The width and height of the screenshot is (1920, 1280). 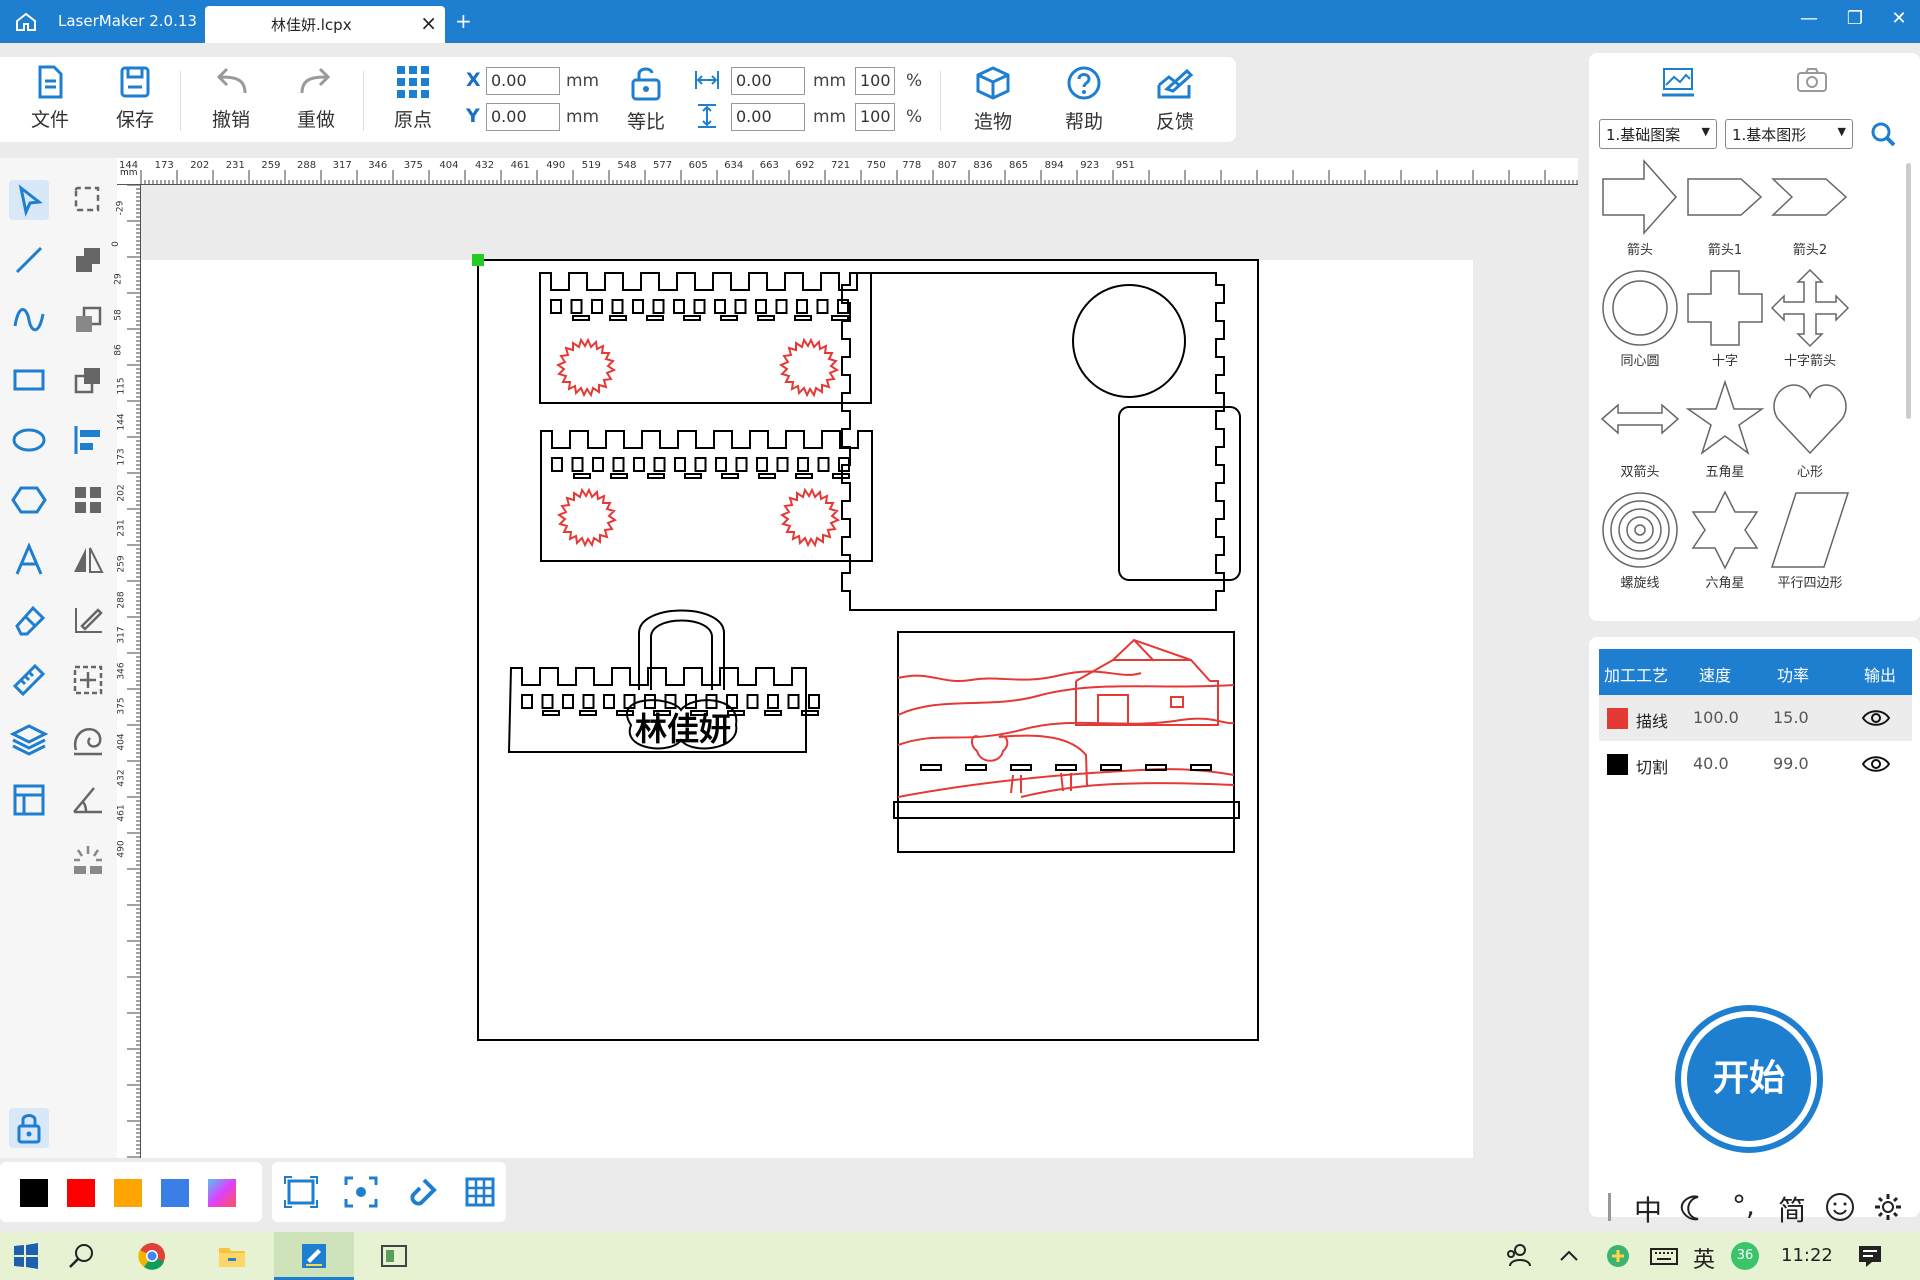 I want to click on layer-speed: 100.0, so click(x=1716, y=717).